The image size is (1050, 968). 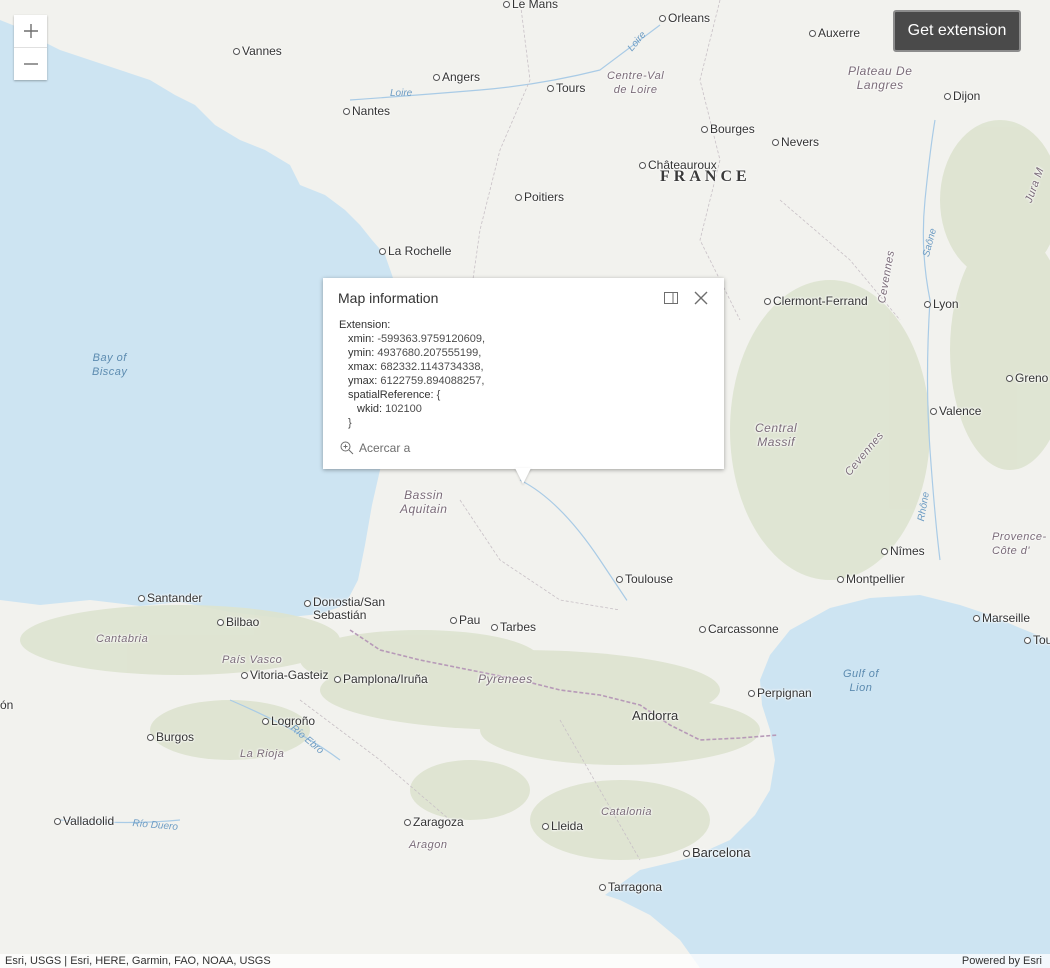 I want to click on city-label: Nevers, so click(x=795, y=142).